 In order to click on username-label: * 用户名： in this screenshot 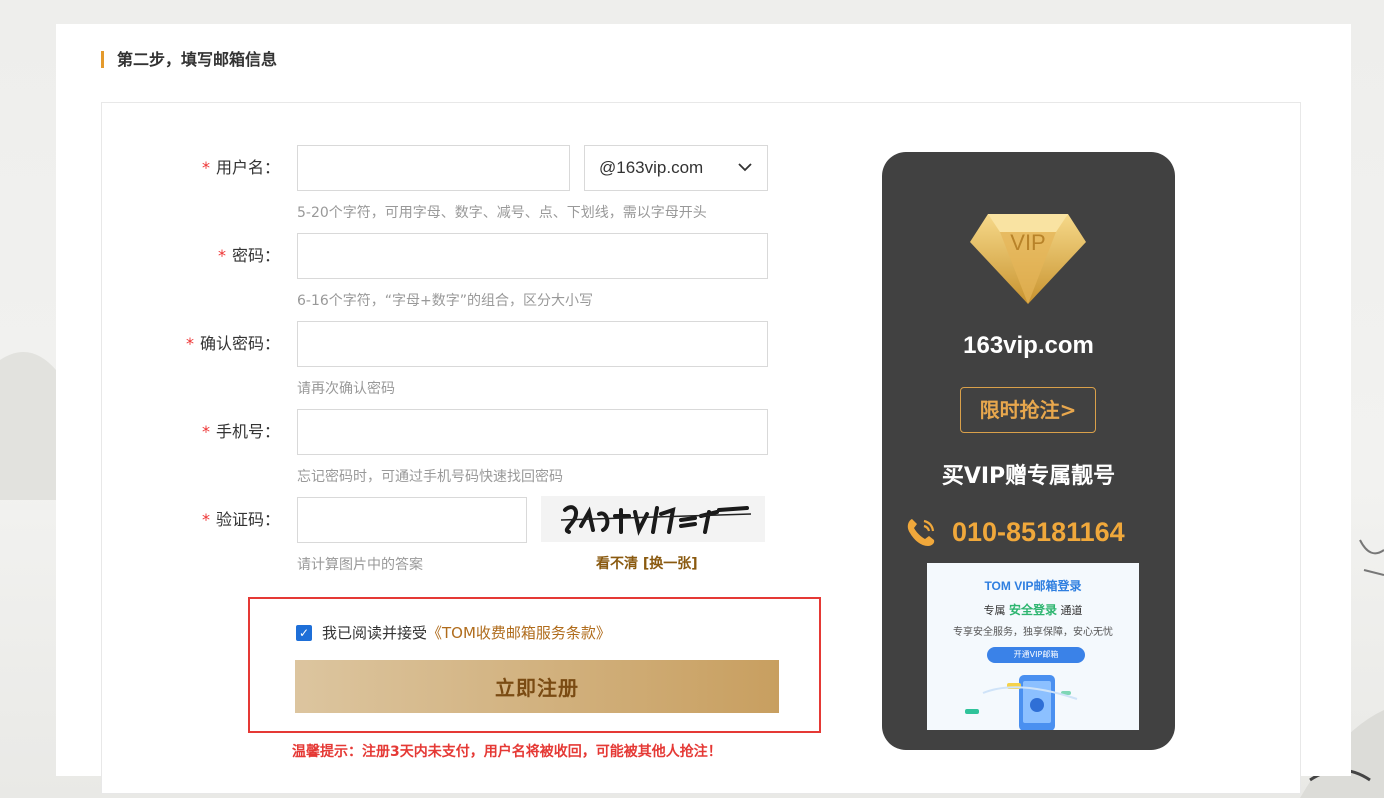, I will do `click(190, 168)`.